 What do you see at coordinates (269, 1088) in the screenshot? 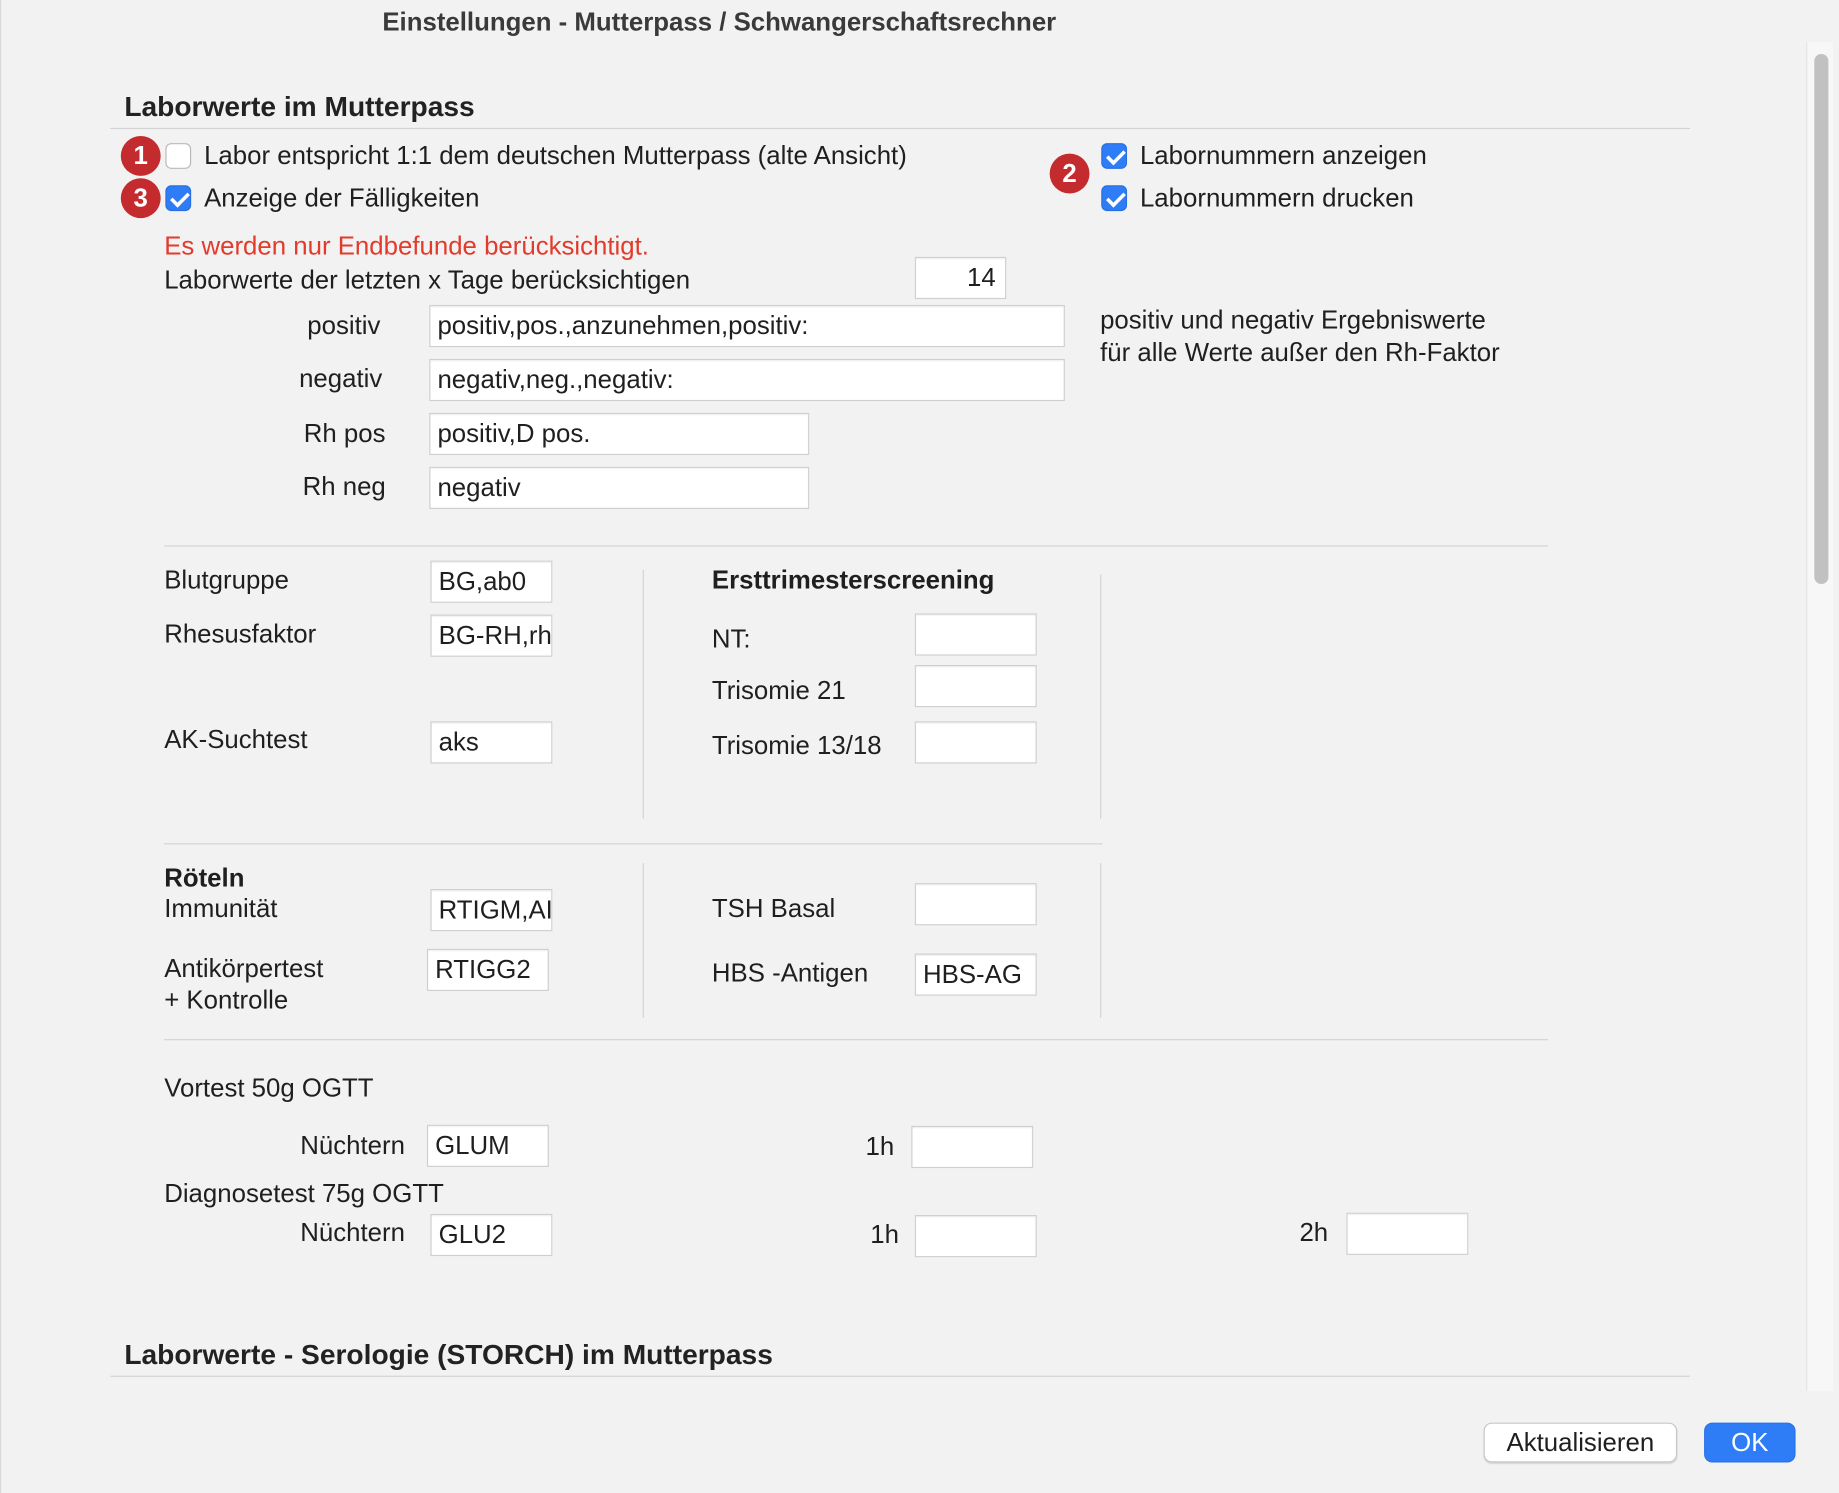
I see `vortest-title: Vortest 50g OGTT` at bounding box center [269, 1088].